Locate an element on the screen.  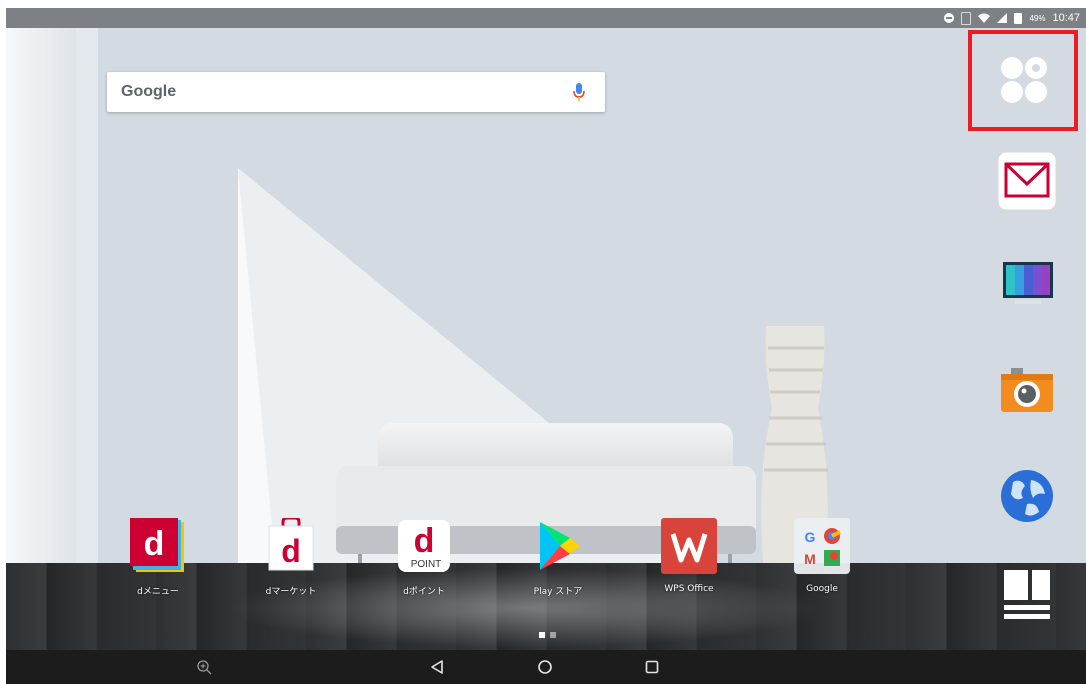
page-indicator is located at coordinates (547, 635).